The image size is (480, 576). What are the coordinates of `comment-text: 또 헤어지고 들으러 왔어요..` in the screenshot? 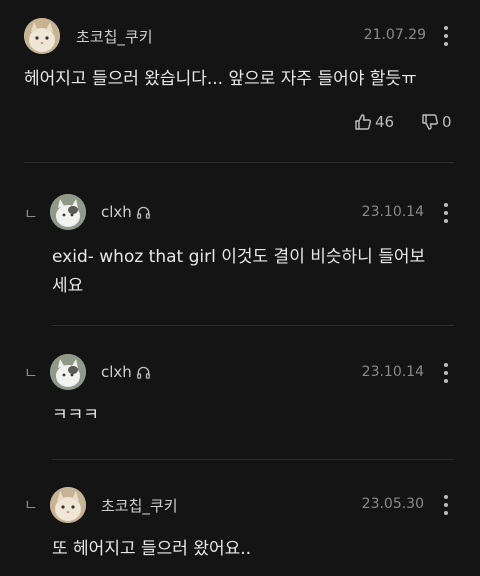 It's located at (152, 549).